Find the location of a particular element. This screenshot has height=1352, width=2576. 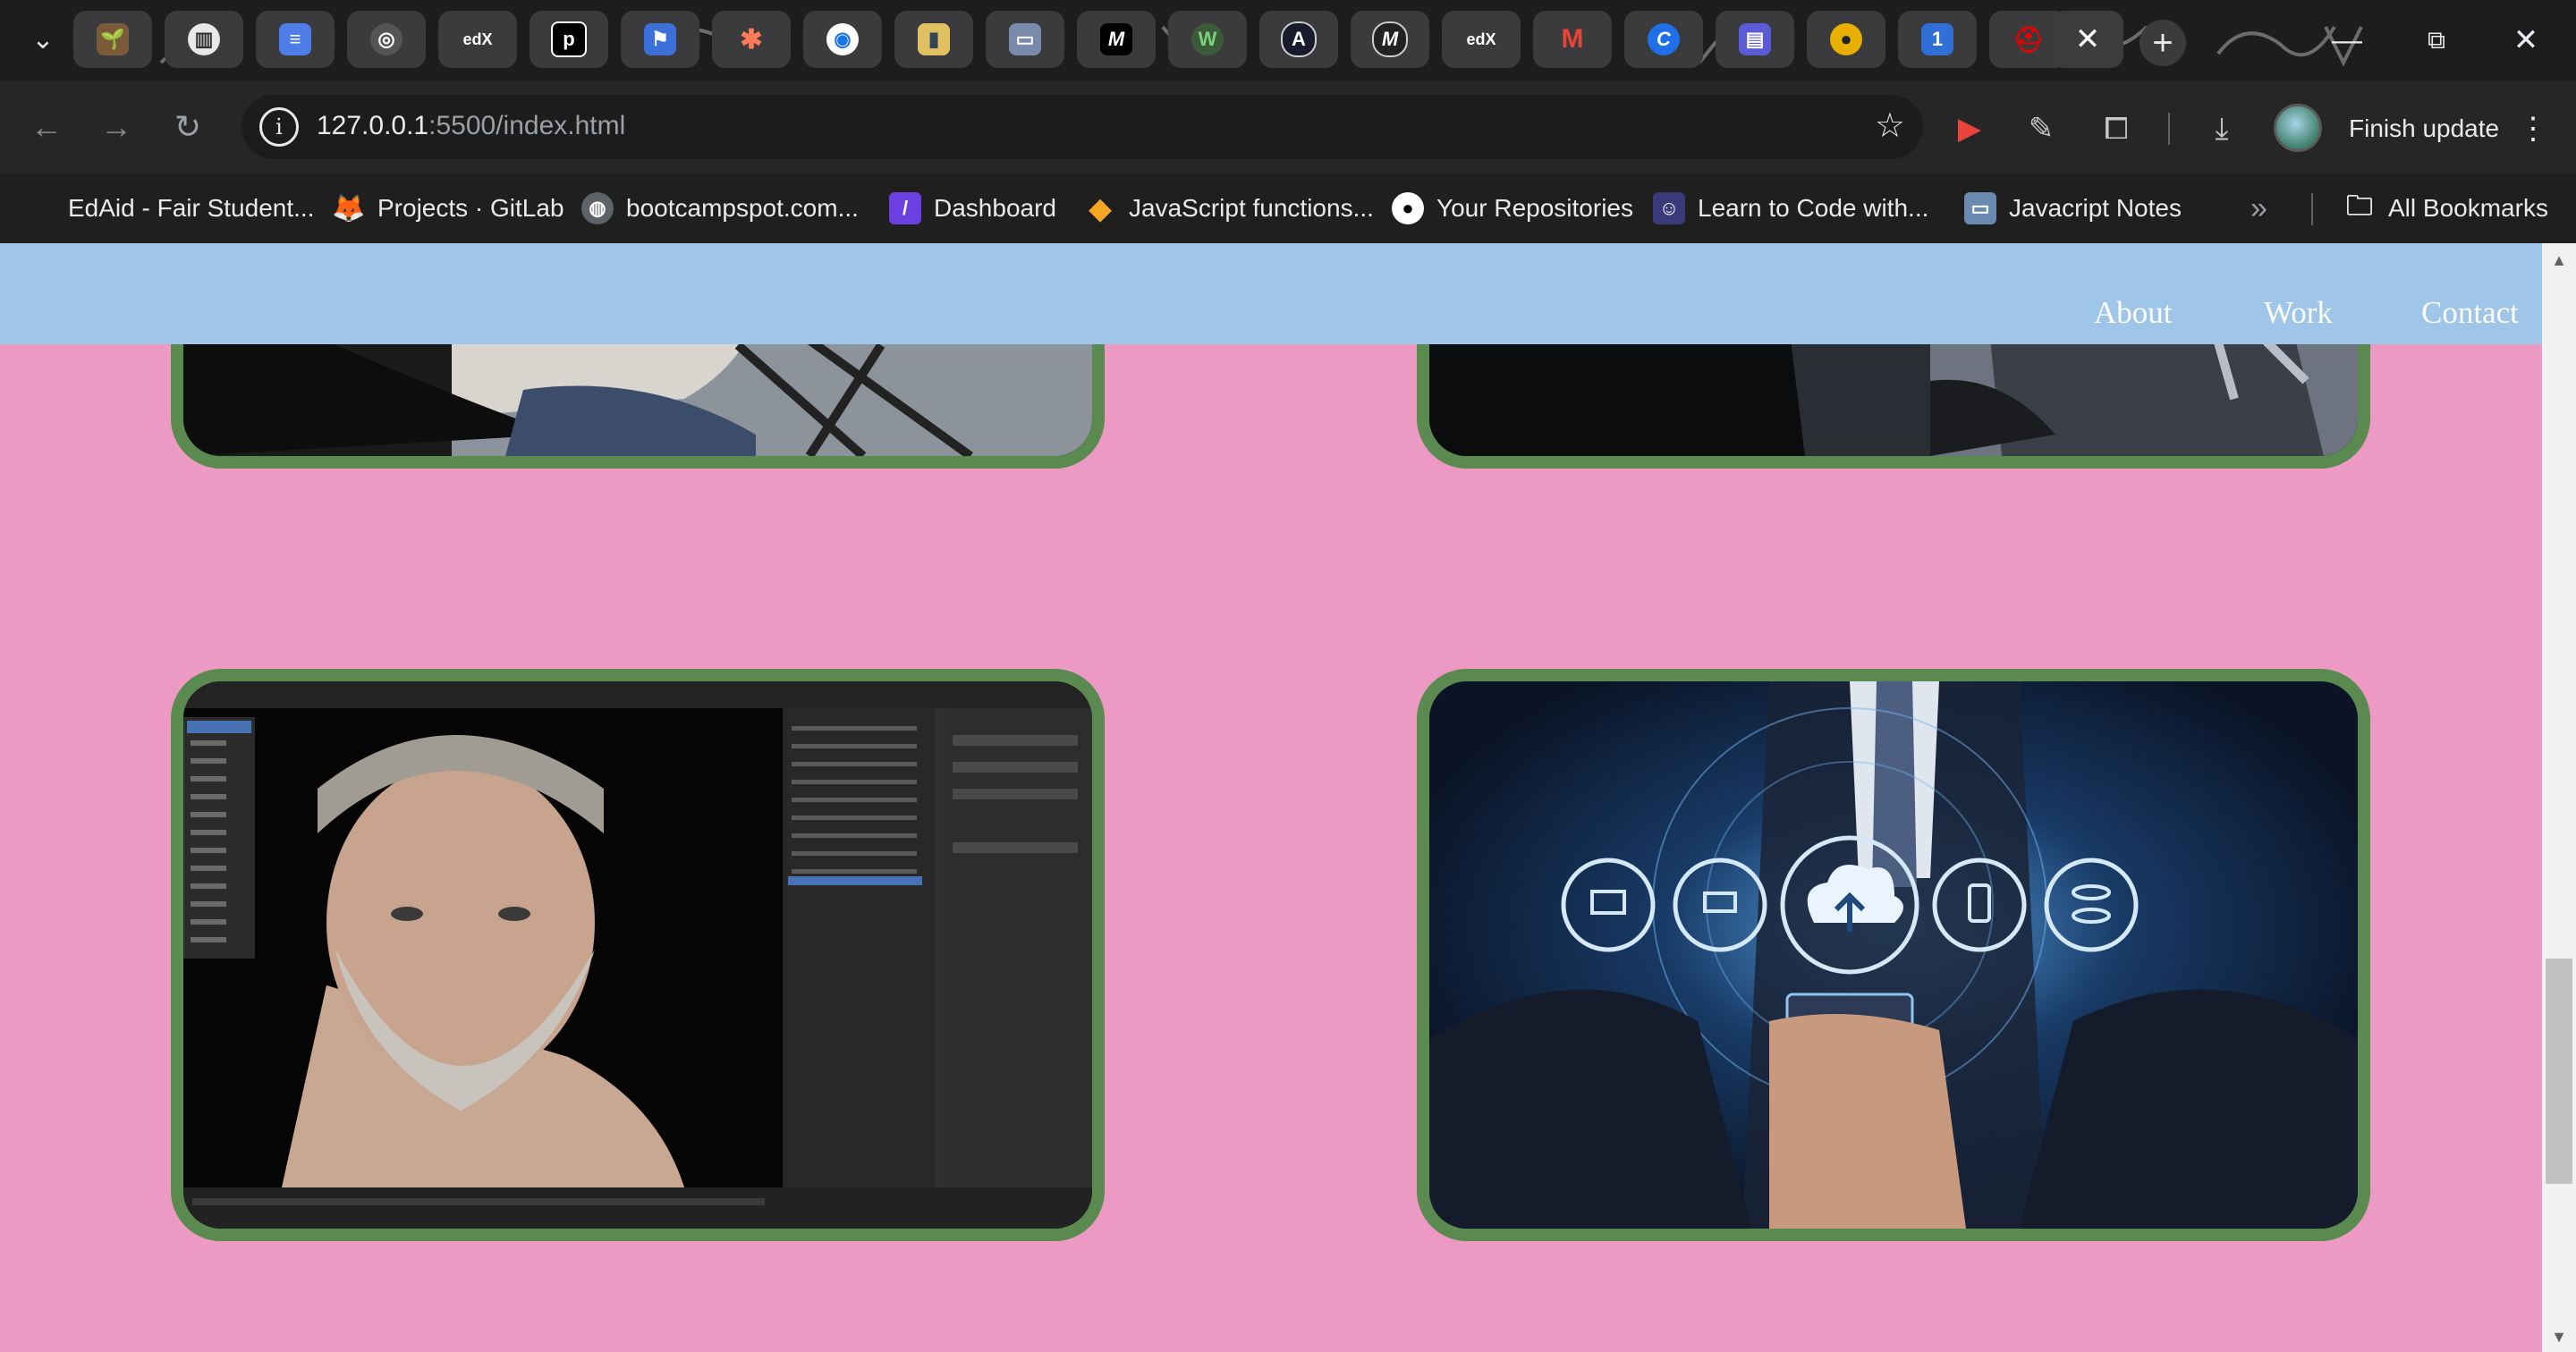

plant-icon: 🌱 is located at coordinates (113, 39).